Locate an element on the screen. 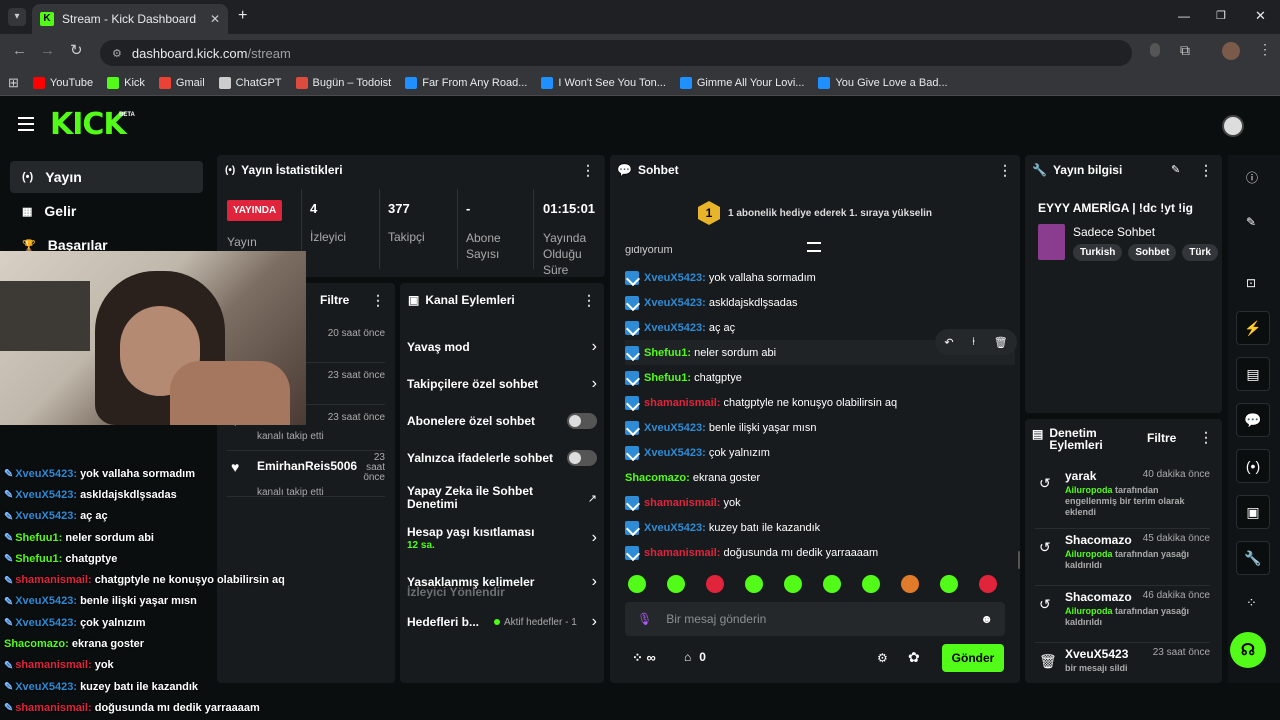  user-avatar-panda is located at coordinates (1233, 126).